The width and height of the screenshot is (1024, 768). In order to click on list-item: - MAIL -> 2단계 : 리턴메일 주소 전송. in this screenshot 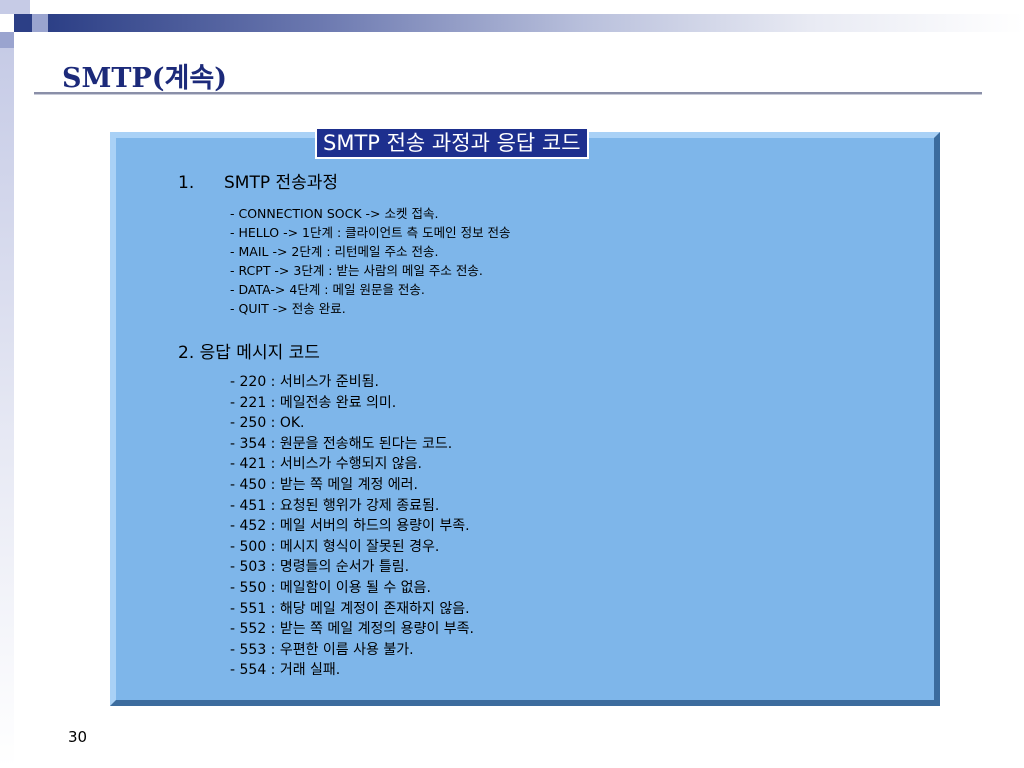, I will do `click(334, 251)`.